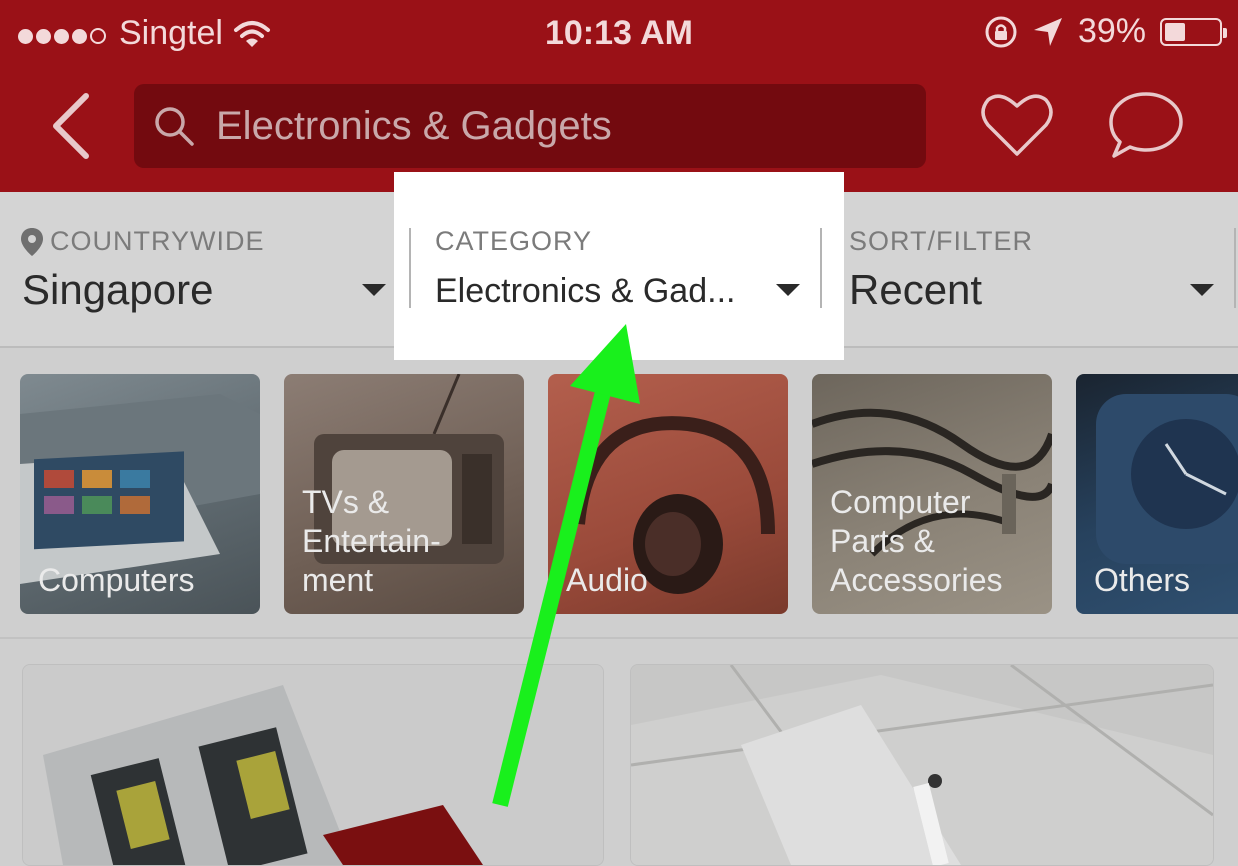  I want to click on annotation-arrow-head, so click(605, 364).